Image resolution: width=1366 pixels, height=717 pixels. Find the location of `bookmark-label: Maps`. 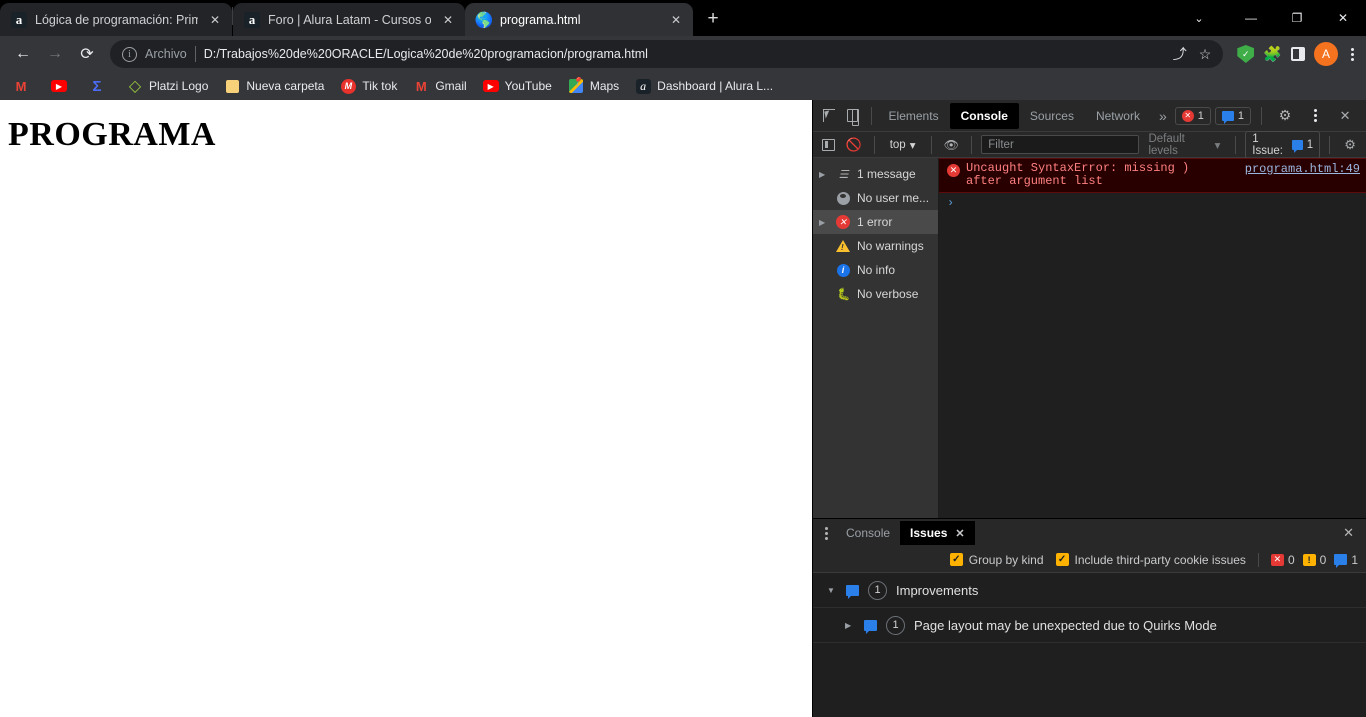

bookmark-label: Maps is located at coordinates (604, 86).